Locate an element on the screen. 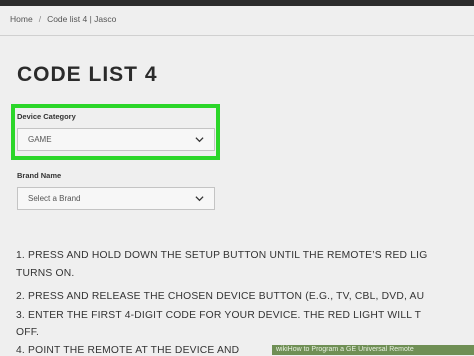 The image size is (474, 356). footer-banner: wikiHow to Program a GE Universal Remote is located at coordinates (373, 350).